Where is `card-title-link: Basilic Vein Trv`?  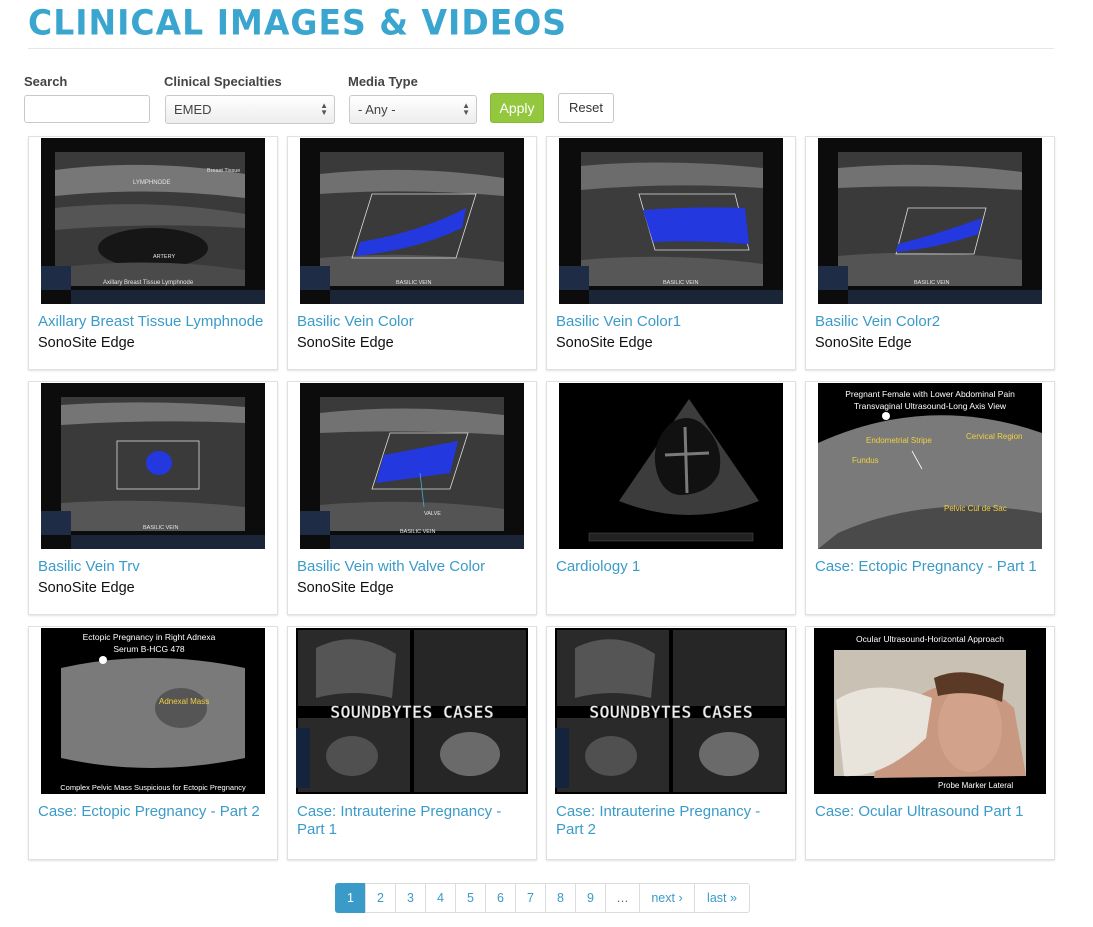
card-title-link: Basilic Vein Trv is located at coordinates (155, 567).